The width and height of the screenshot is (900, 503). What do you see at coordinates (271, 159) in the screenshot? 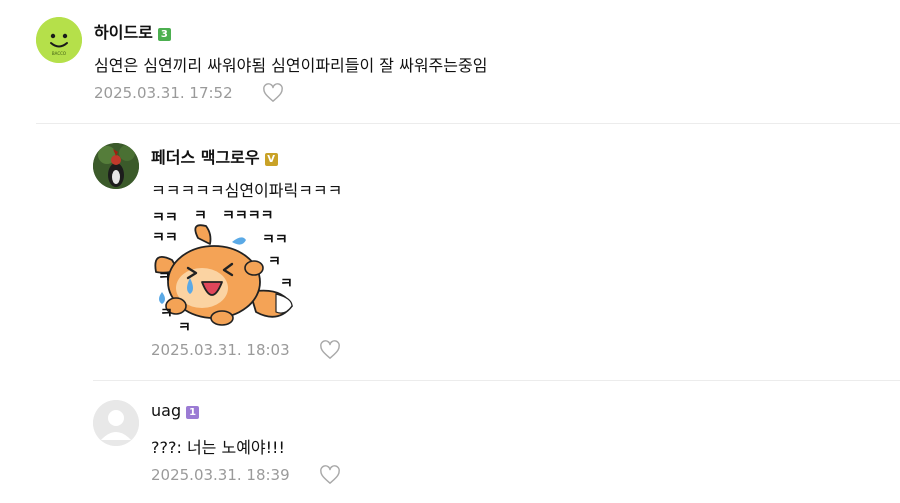
I see `verified-badge: V` at bounding box center [271, 159].